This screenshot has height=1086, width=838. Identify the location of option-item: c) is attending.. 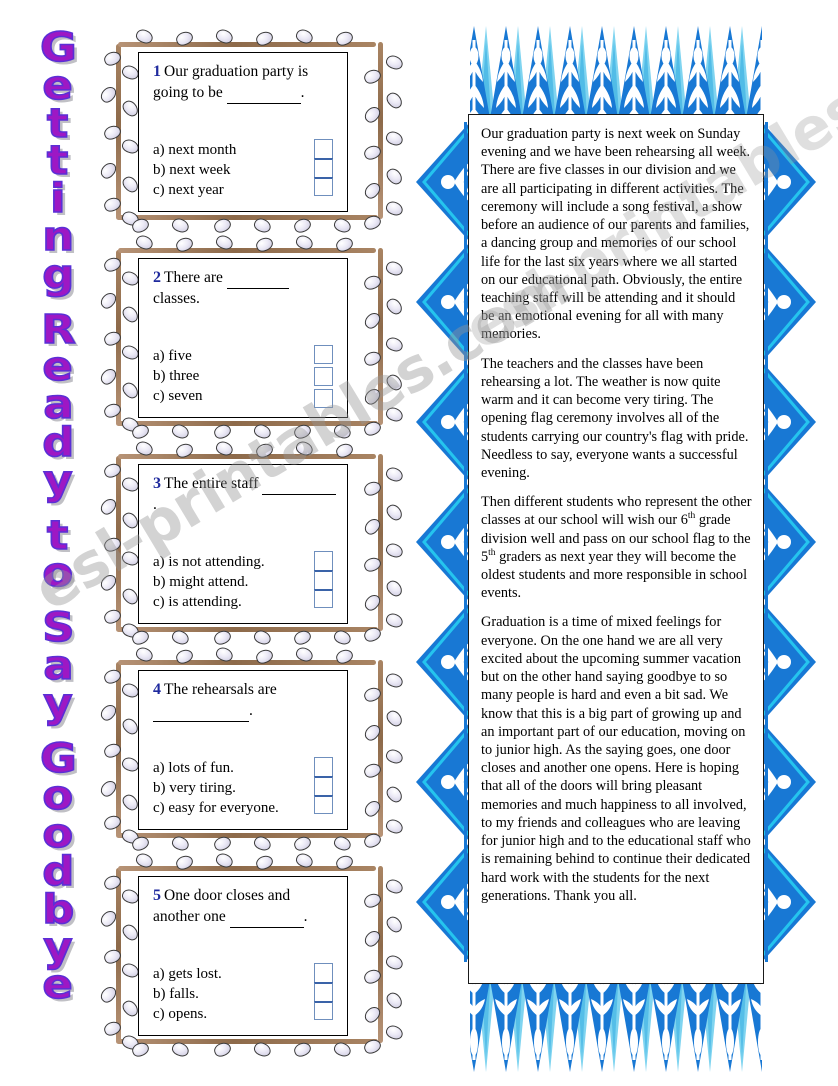
(209, 603).